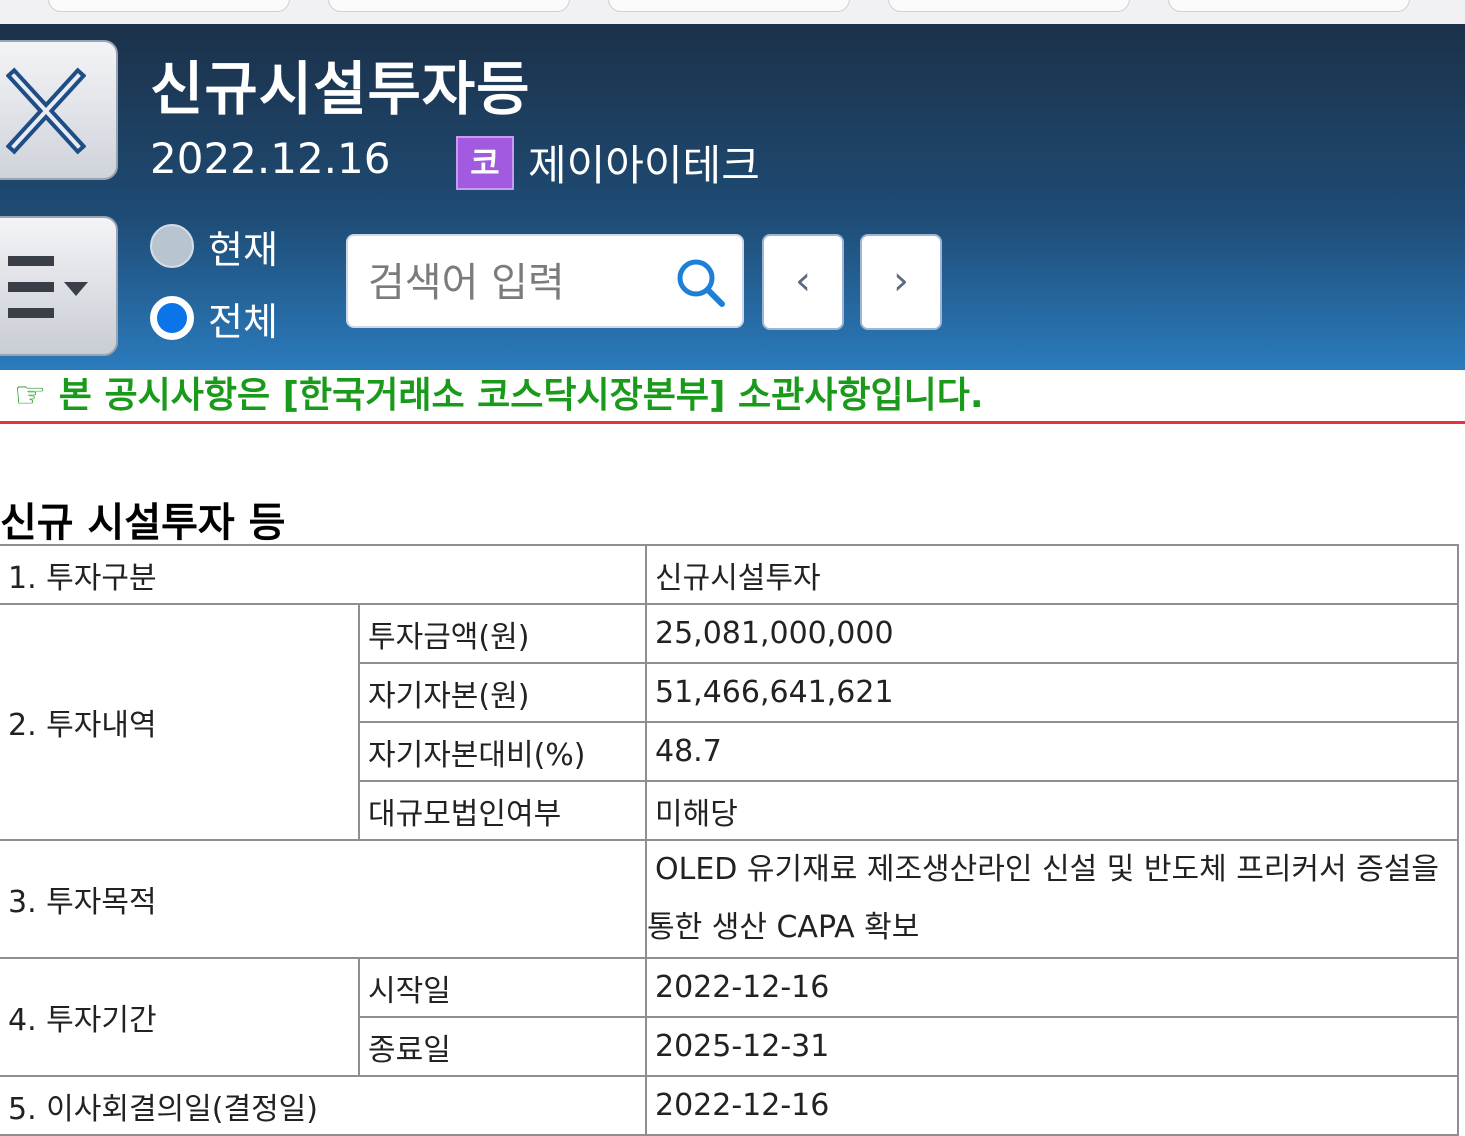  What do you see at coordinates (270, 158) in the screenshot?
I see `disclosure-date: 2022.12.16` at bounding box center [270, 158].